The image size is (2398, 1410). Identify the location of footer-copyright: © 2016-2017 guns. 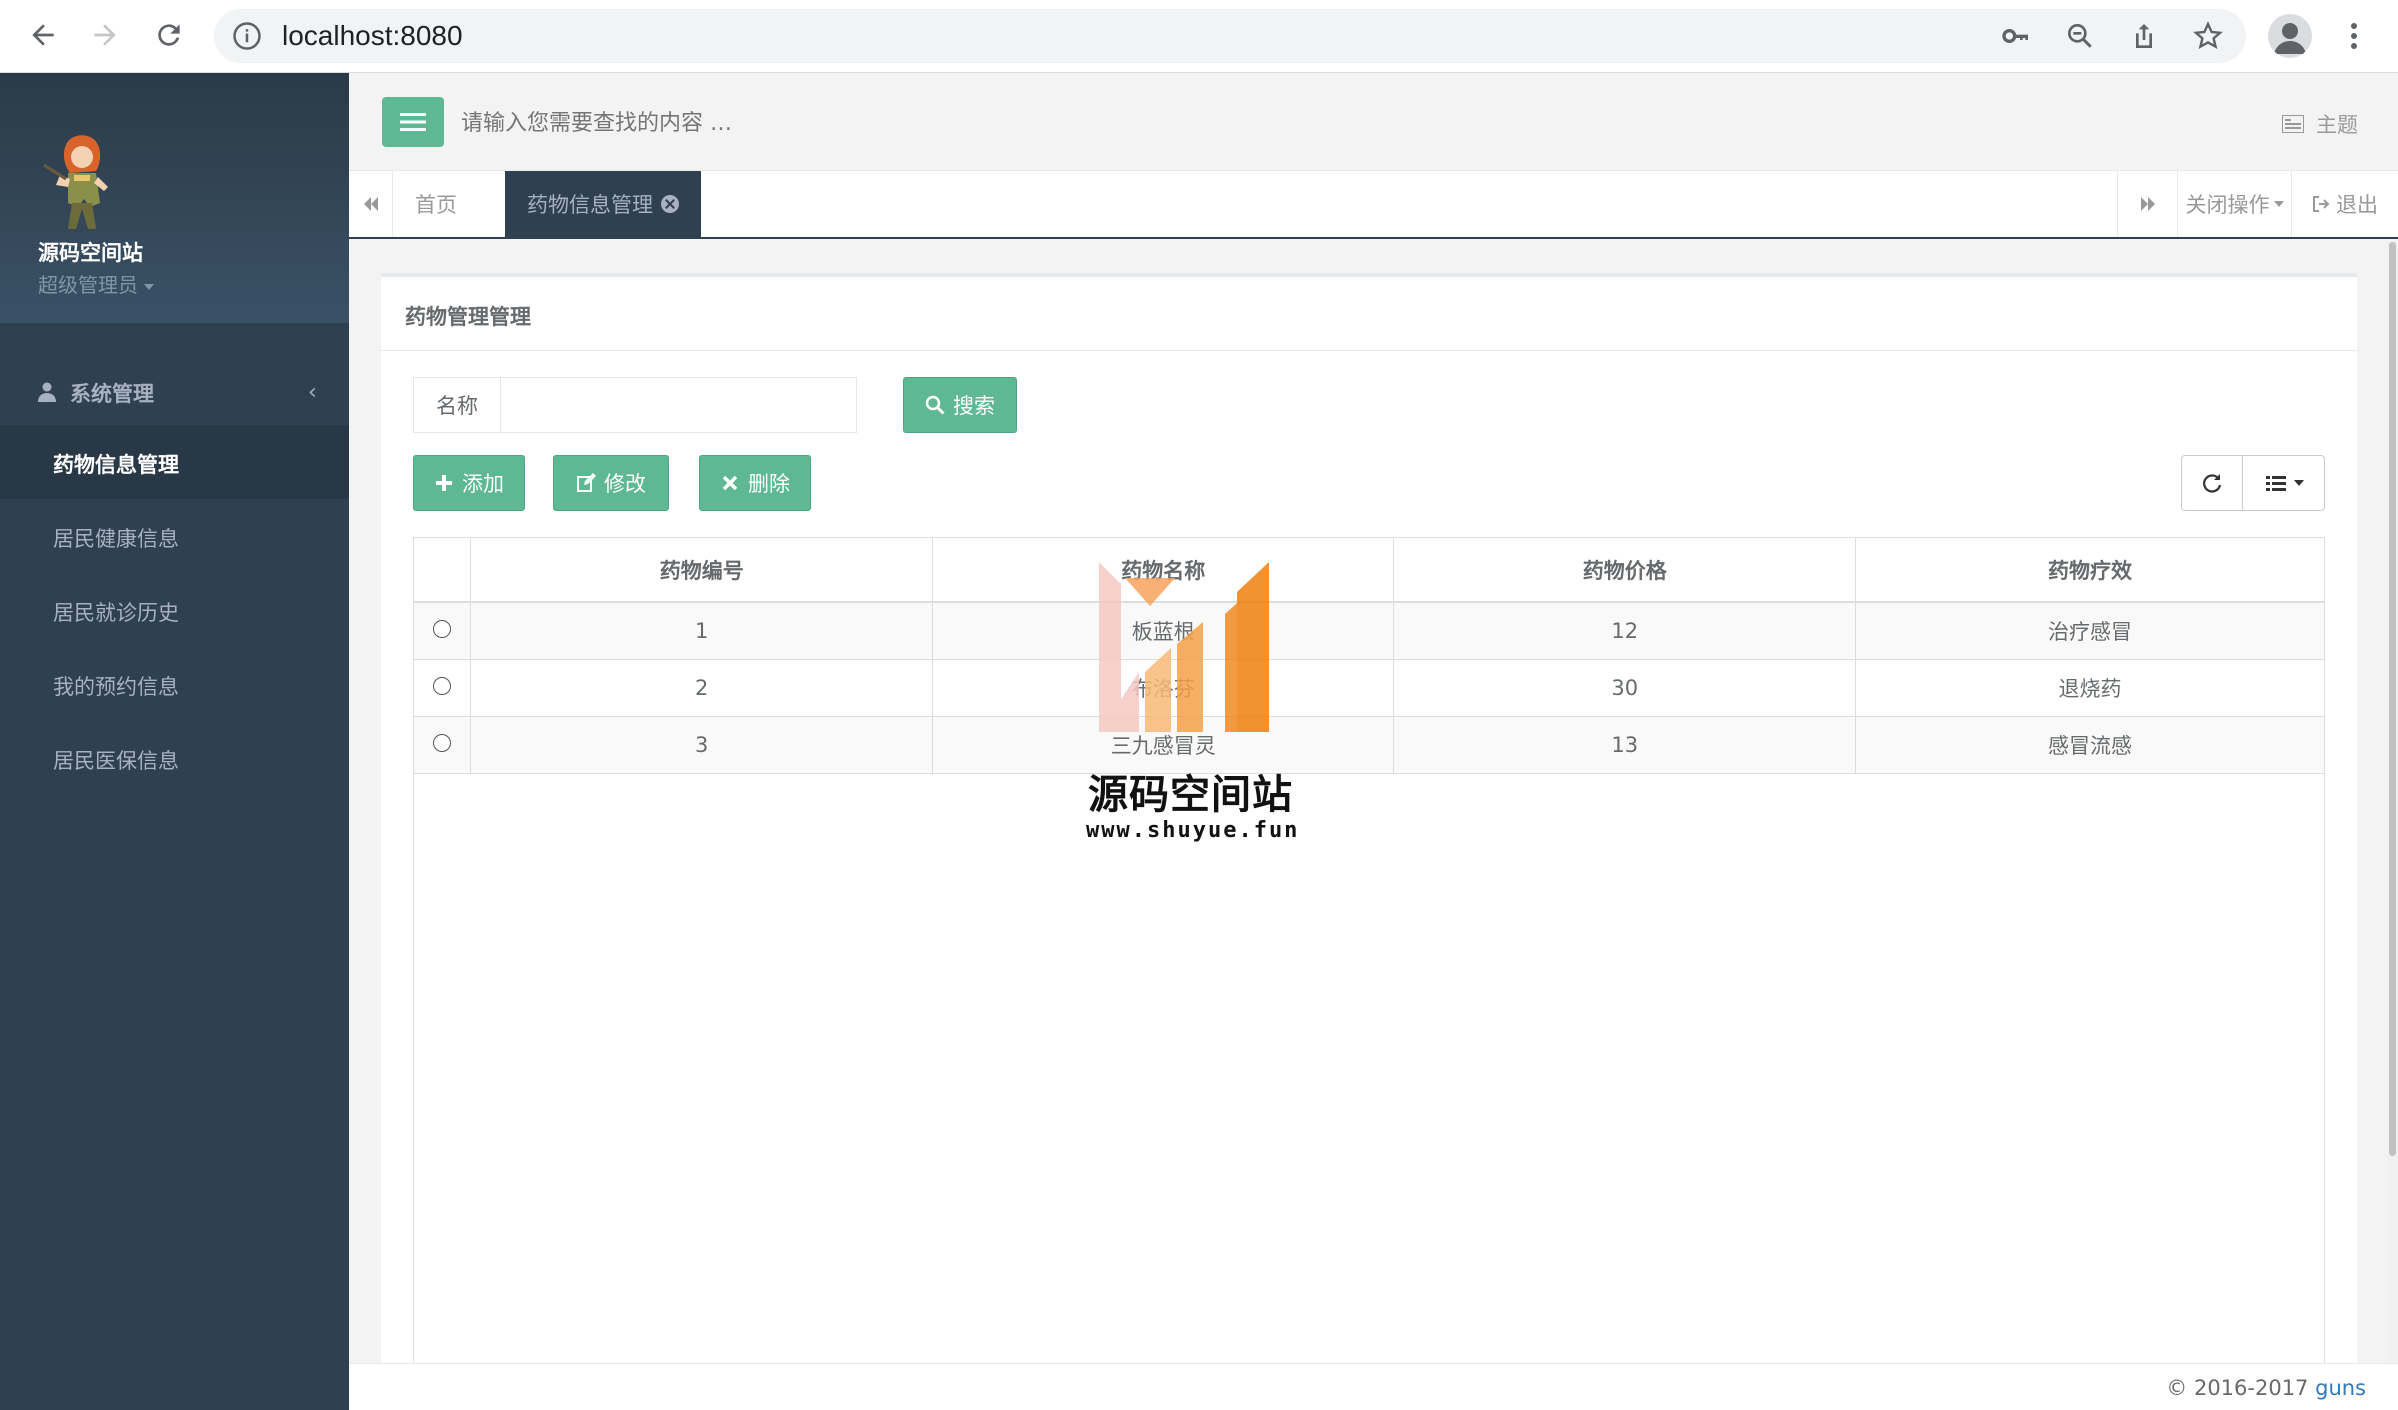
(2266, 1388).